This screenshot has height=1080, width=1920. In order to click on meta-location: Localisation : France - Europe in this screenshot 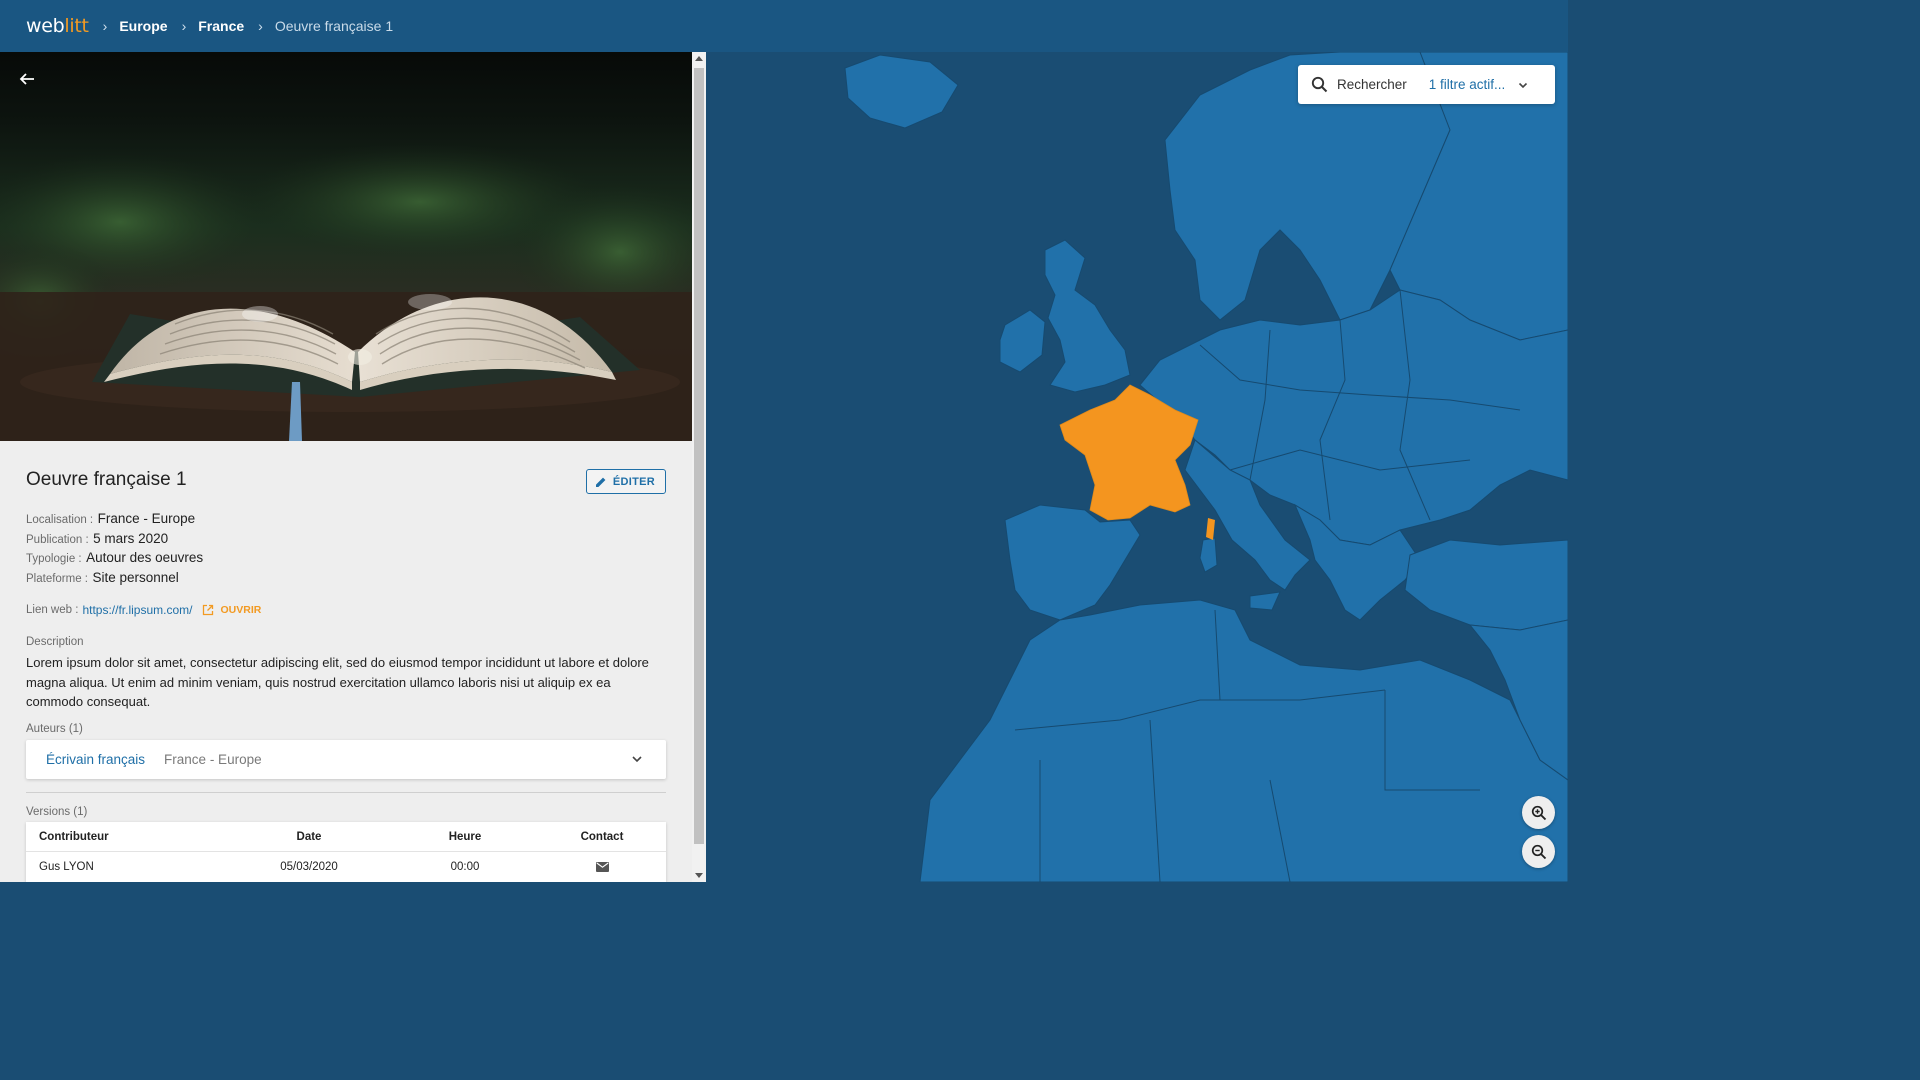, I will do `click(111, 518)`.